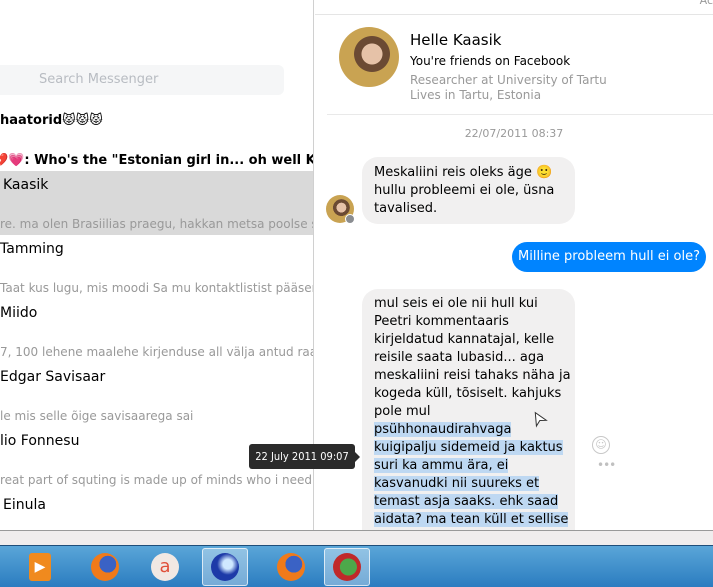 The width and height of the screenshot is (713, 587). What do you see at coordinates (40, 441) in the screenshot?
I see `conversation-name: lio Fonnesu` at bounding box center [40, 441].